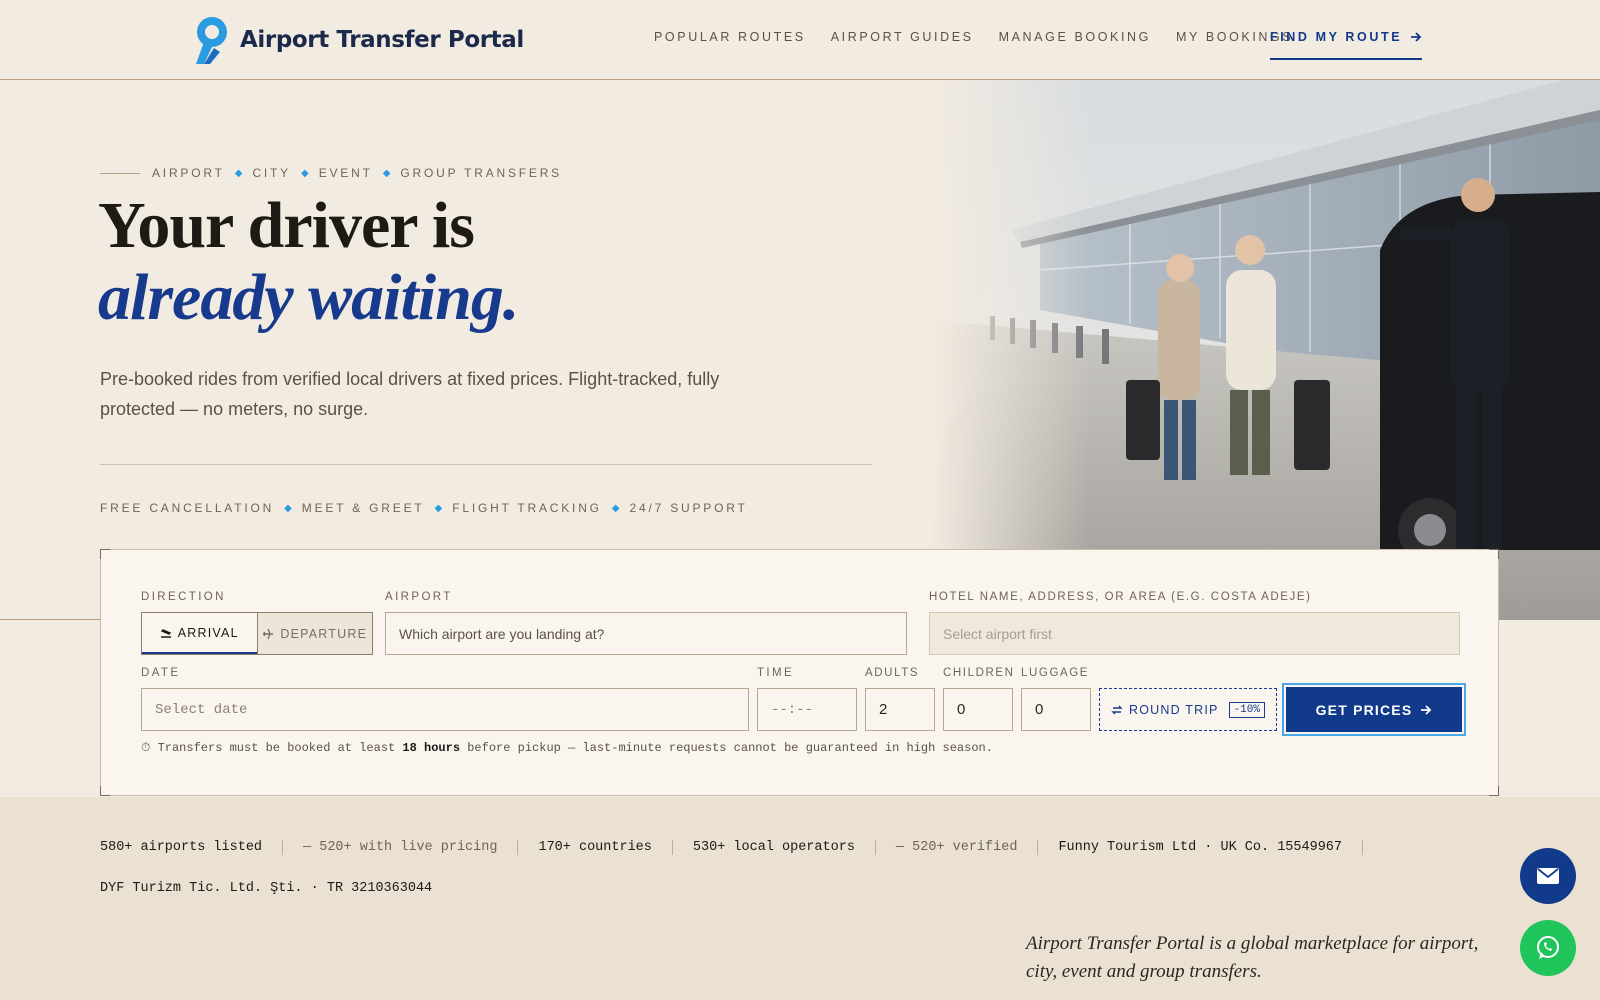  I want to click on headline-line2: already waiting., so click(308, 297).